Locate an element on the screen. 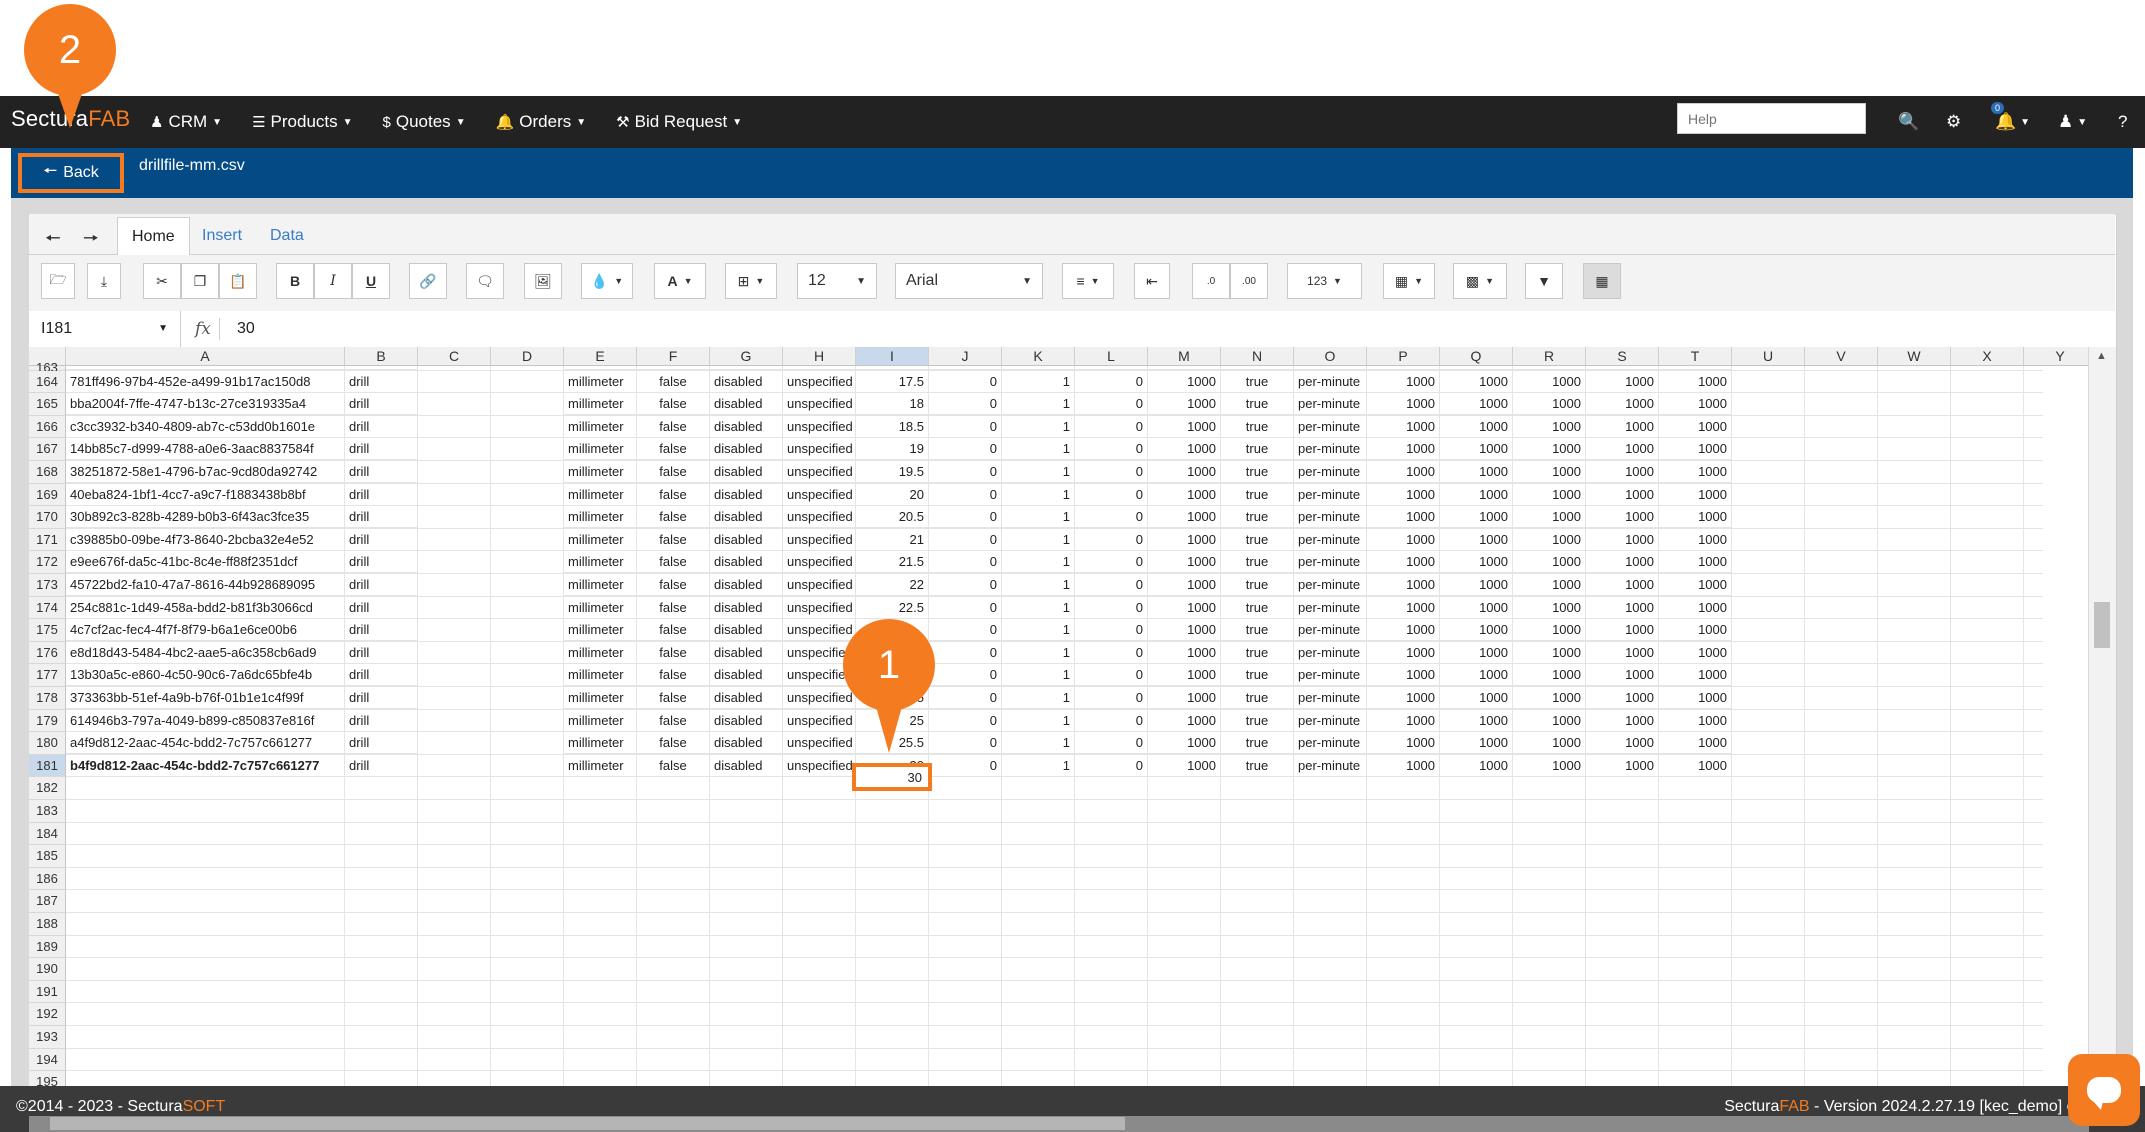  cell-id: c39885b0-09be-4f73-8640-2bcba32e4e52 is located at coordinates (205, 539).